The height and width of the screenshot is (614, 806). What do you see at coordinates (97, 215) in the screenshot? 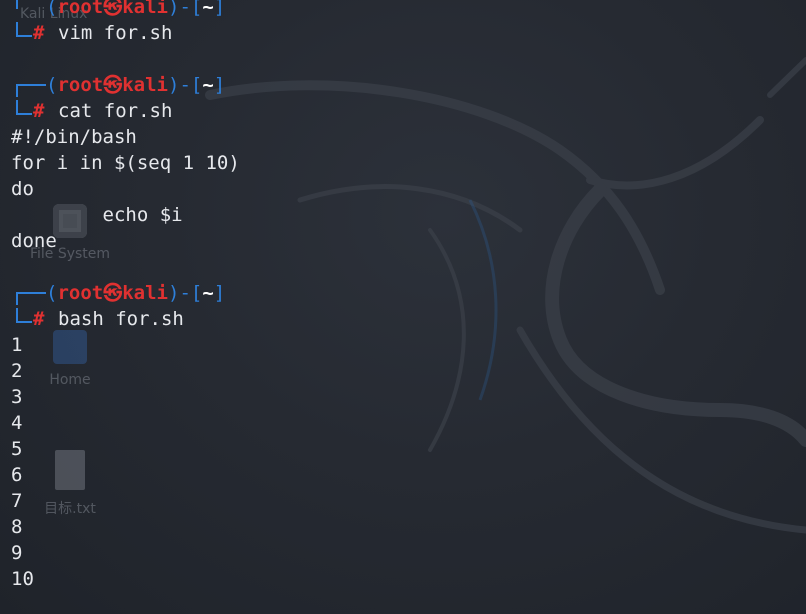
I see `output-line: echo $i` at bounding box center [97, 215].